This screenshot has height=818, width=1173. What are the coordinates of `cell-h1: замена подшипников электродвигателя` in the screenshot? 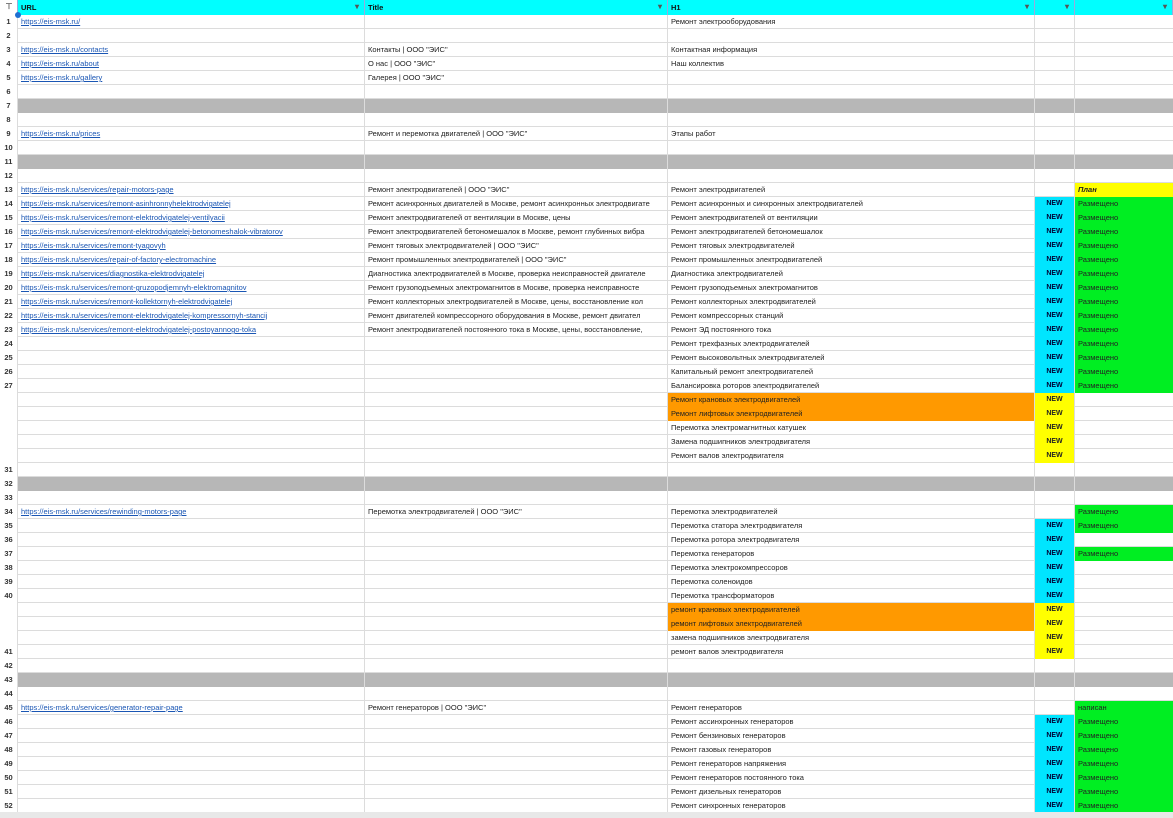 It's located at (851, 638).